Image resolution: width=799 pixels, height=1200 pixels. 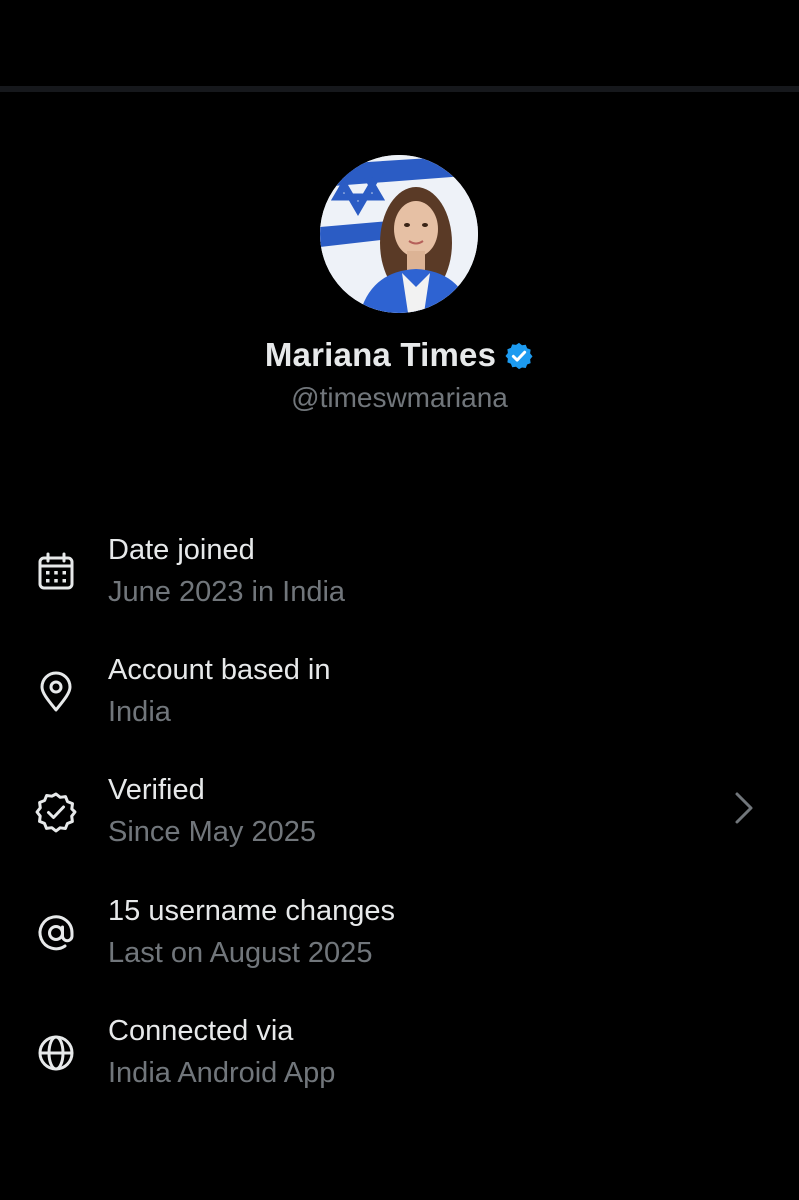 What do you see at coordinates (139, 712) in the screenshot?
I see `row-subtitle: India` at bounding box center [139, 712].